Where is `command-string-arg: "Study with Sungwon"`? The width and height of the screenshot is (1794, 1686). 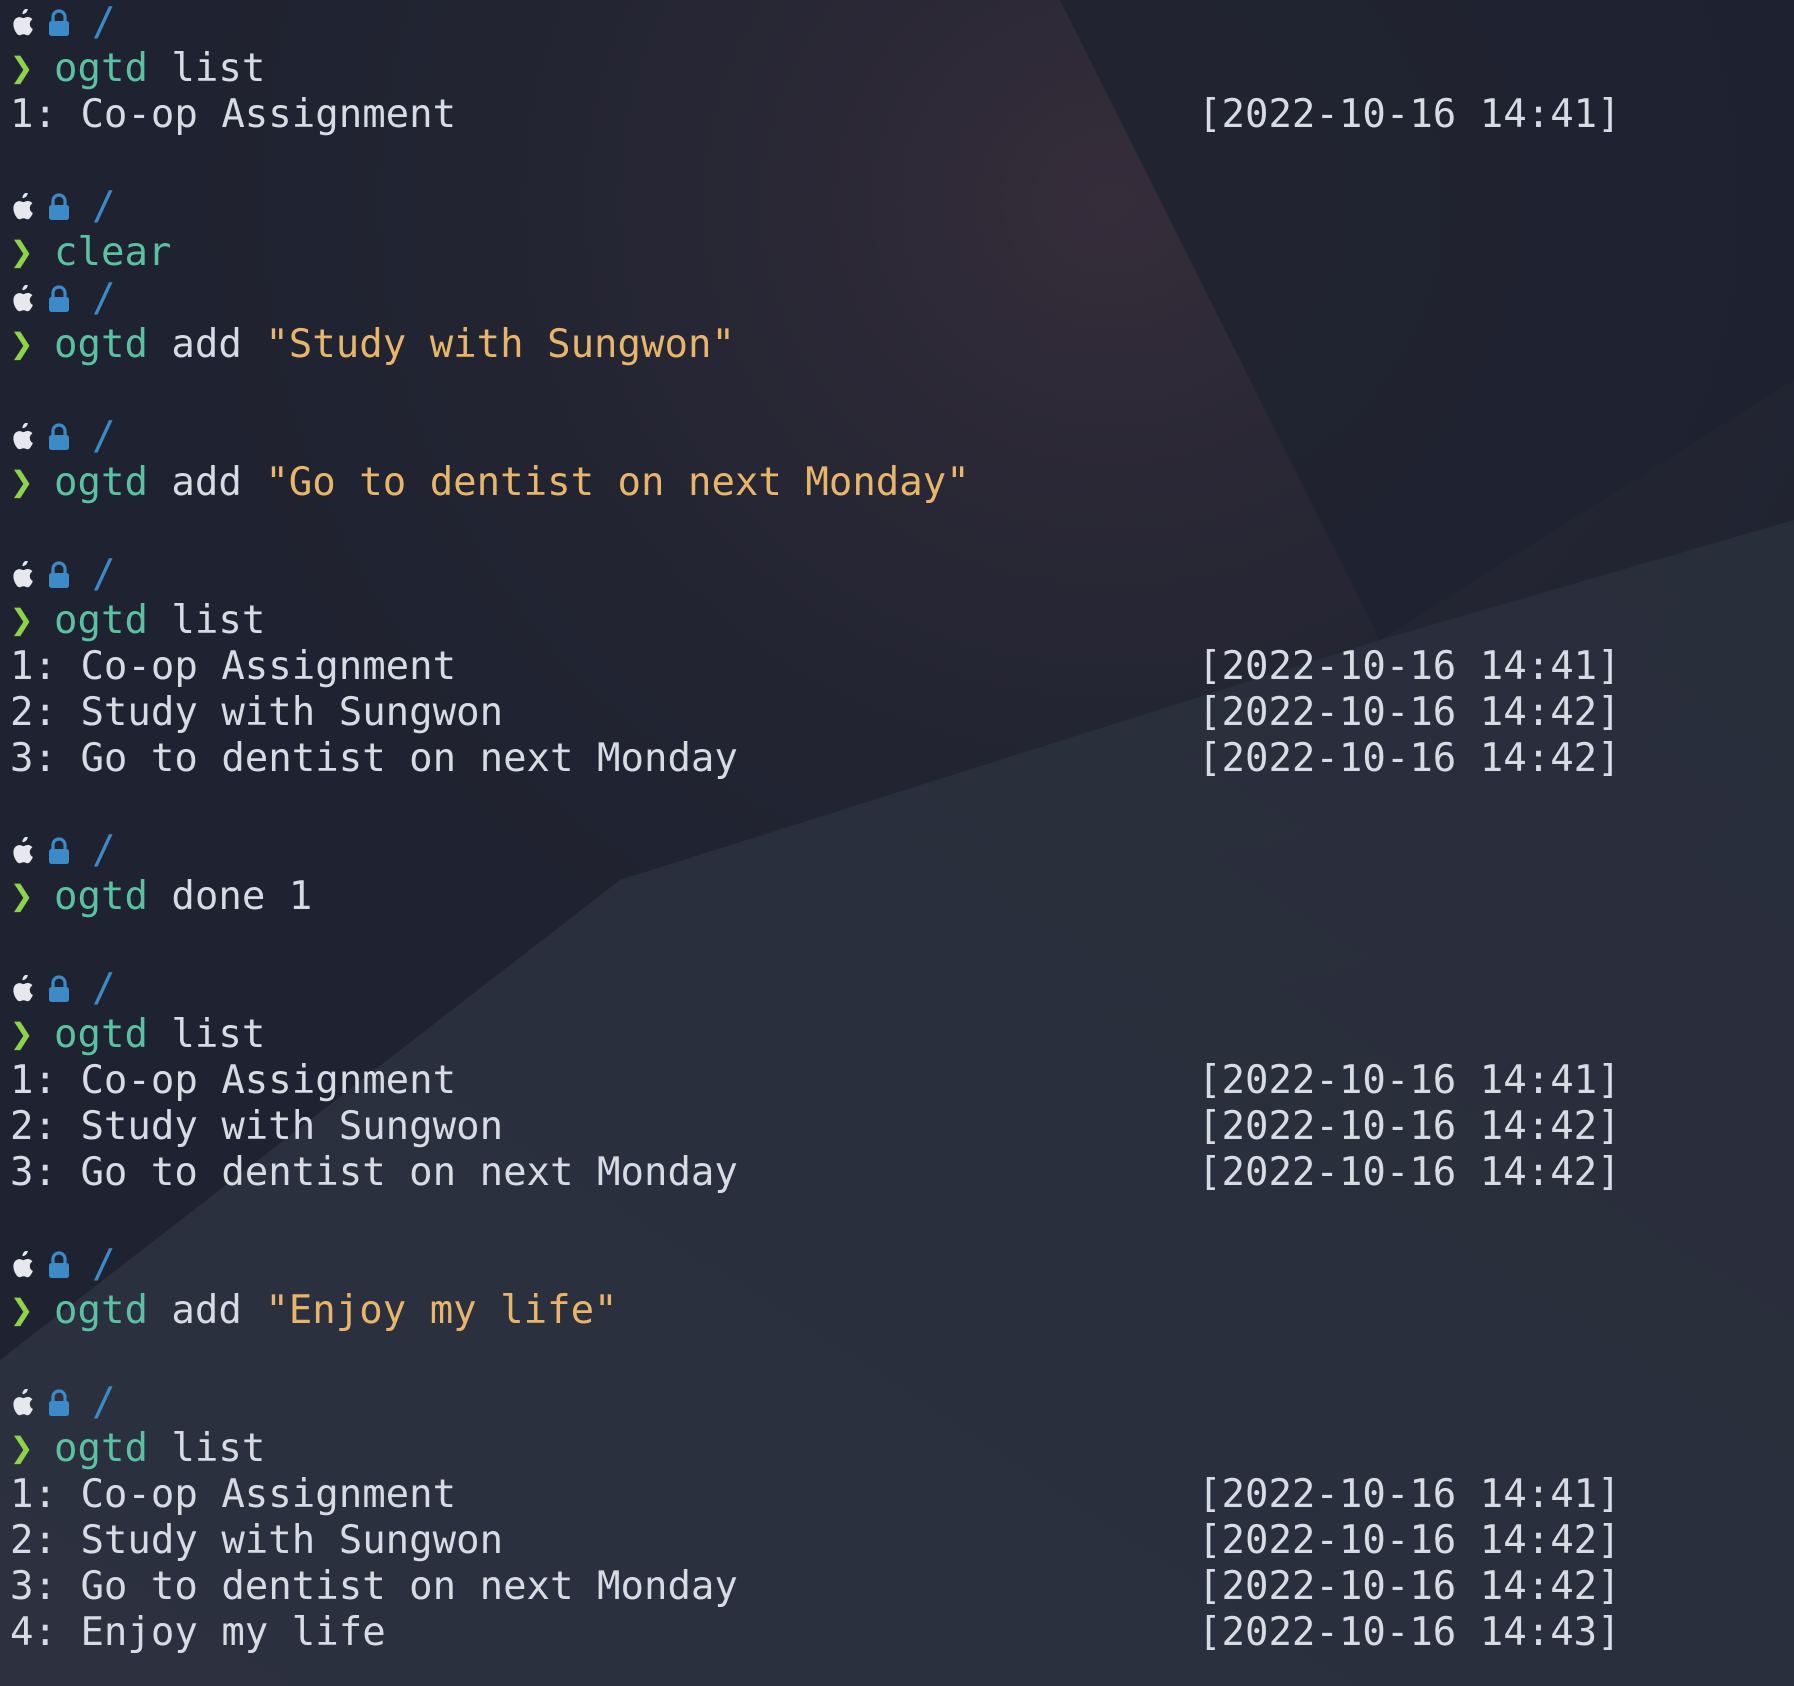
command-string-arg: "Study with Sungwon" is located at coordinates (500, 344).